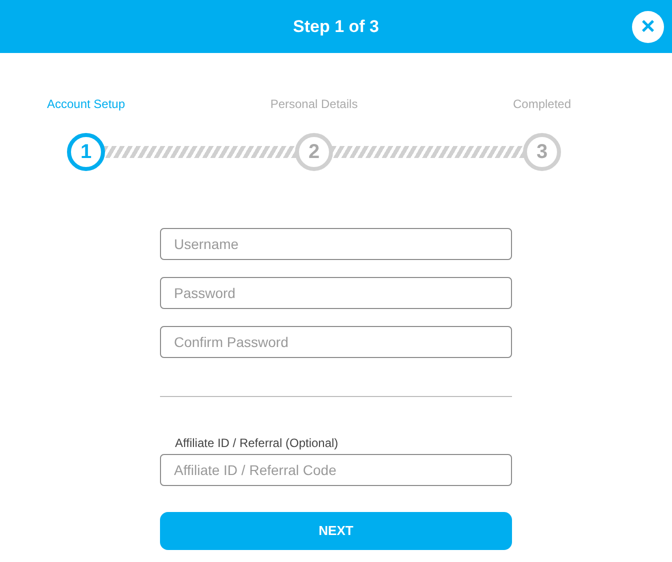 Image resolution: width=672 pixels, height=562 pixels. Describe the element at coordinates (336, 470) in the screenshot. I see `input-field: Affiliate ID / Referral Code` at that location.